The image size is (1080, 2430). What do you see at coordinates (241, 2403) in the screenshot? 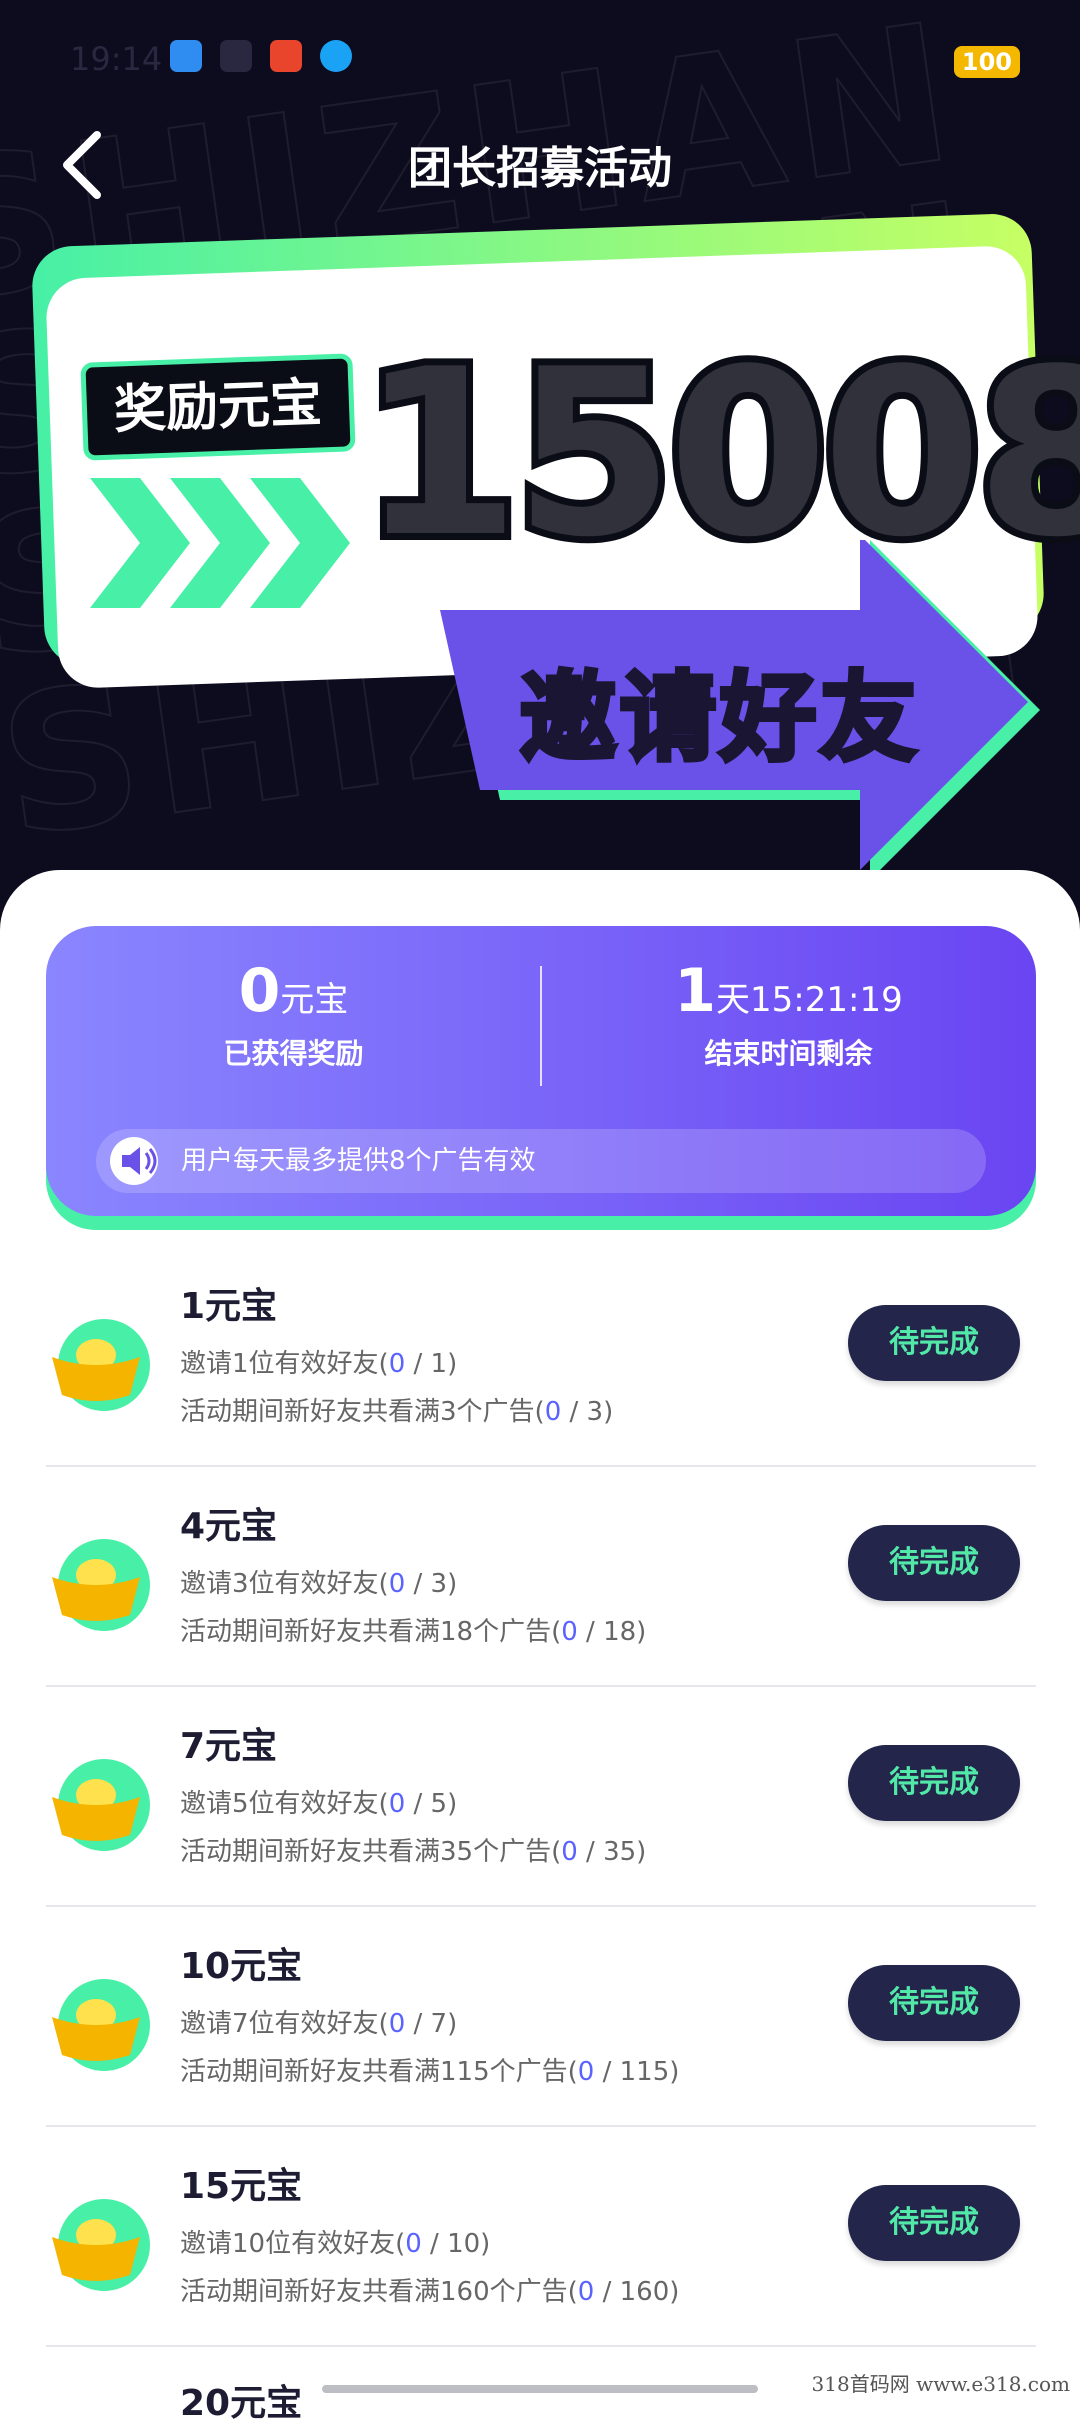
I see `task-title-partial: 20元宝` at bounding box center [241, 2403].